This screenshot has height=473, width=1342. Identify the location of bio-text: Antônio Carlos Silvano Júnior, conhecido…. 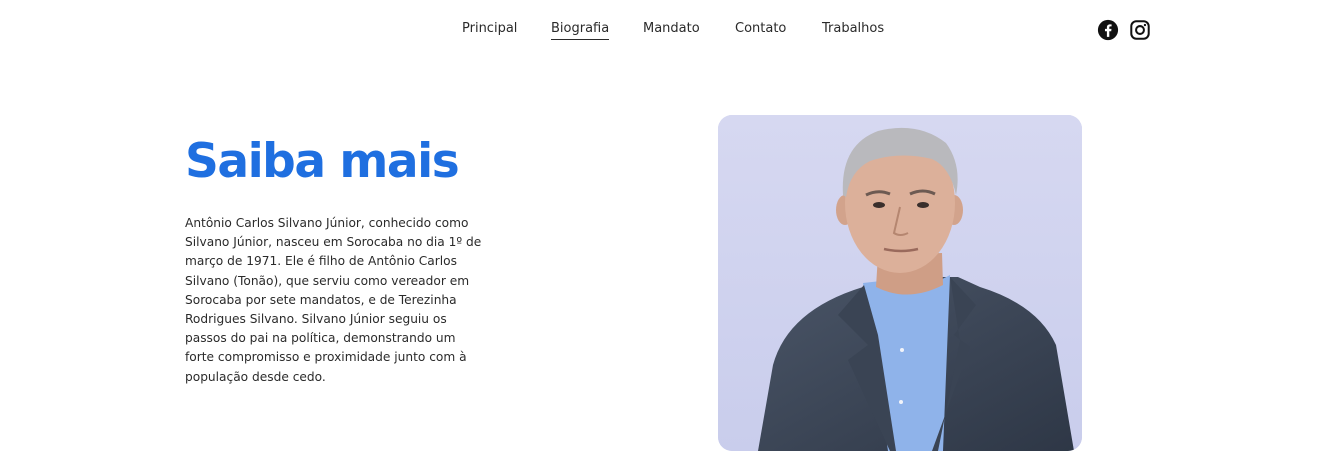
(333, 300).